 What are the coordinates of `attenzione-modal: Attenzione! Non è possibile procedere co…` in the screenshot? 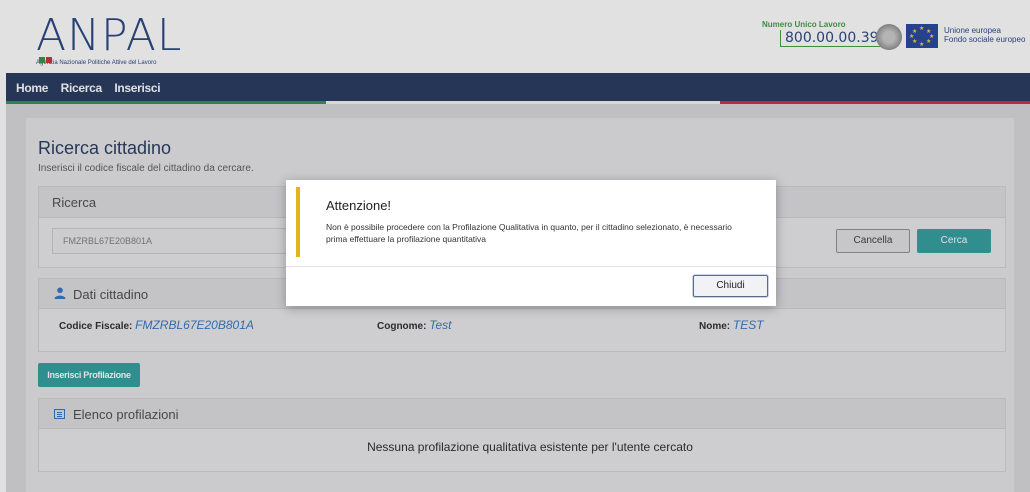 It's located at (531, 243).